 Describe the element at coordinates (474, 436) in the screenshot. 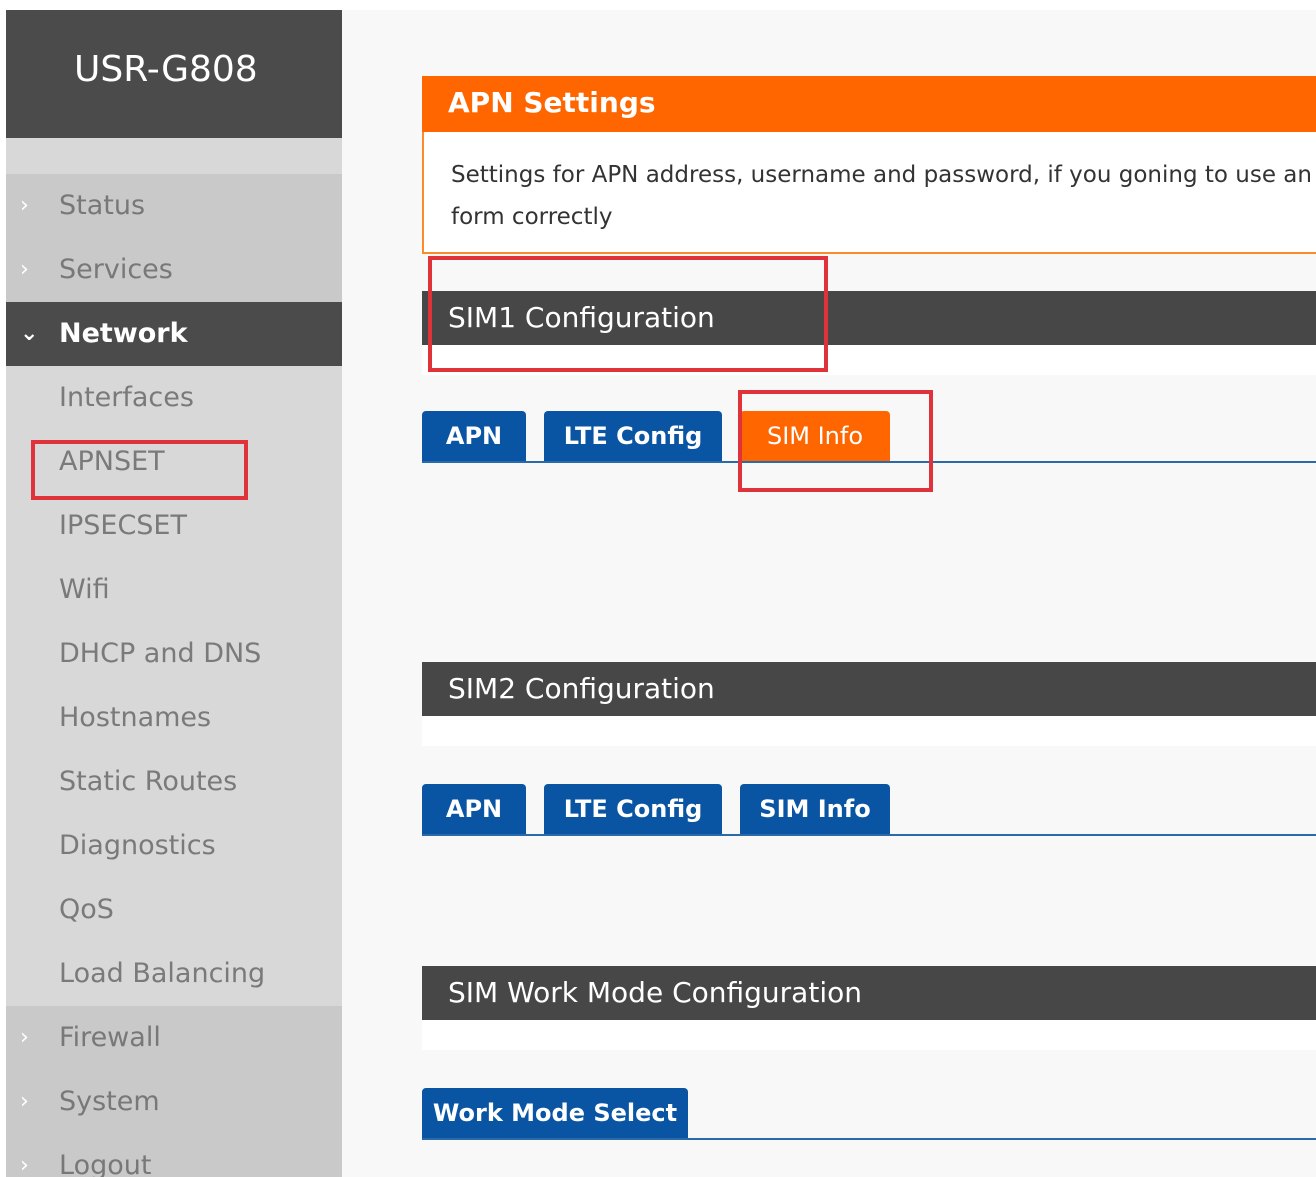

I see `sim1-tab-apn: APN` at that location.